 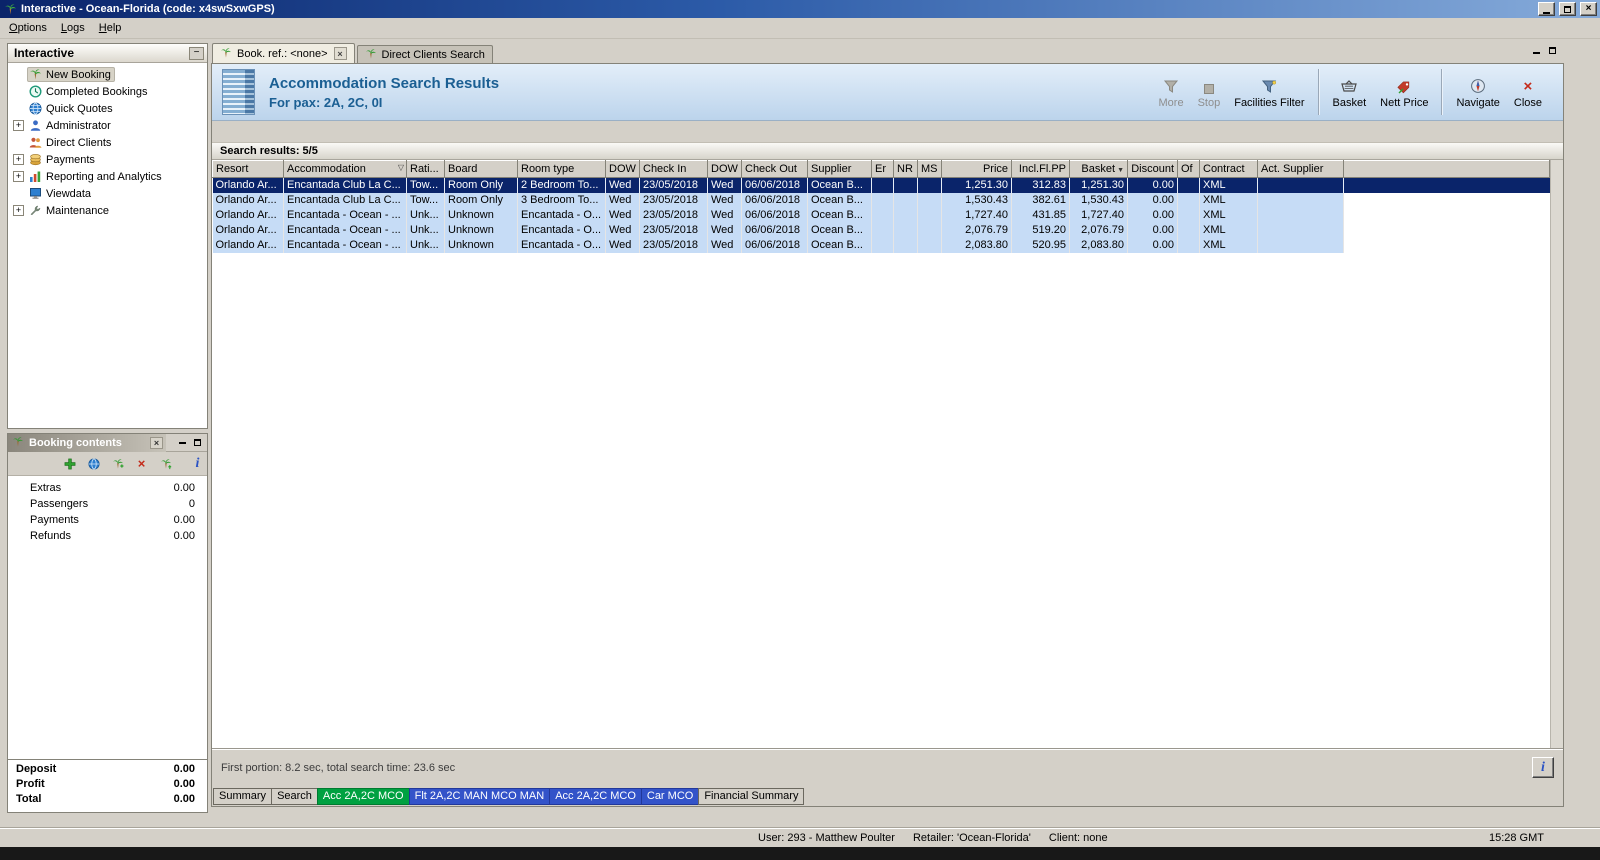 I want to click on facilities-filter-button: Facilities Filter, so click(x=1269, y=92).